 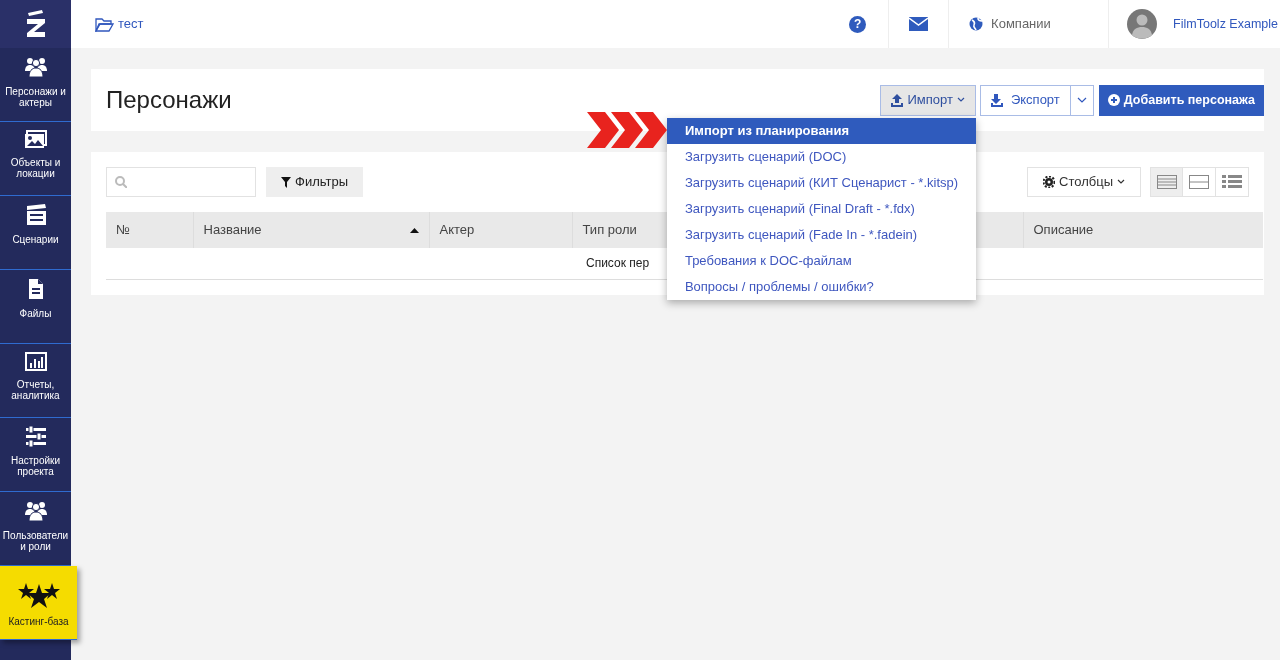 What do you see at coordinates (35, 455) in the screenshot?
I see `sidebar-item: Настройки проекта` at bounding box center [35, 455].